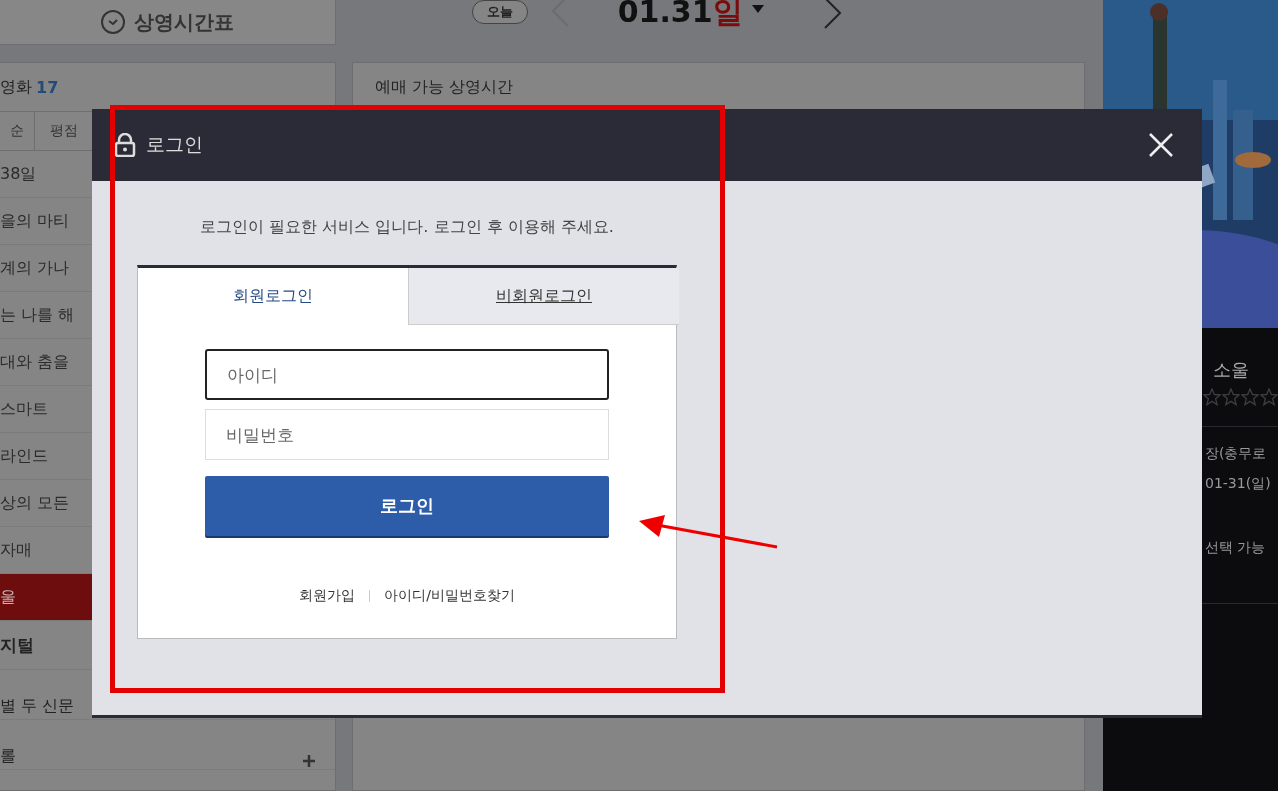 The image size is (1278, 791). What do you see at coordinates (113, 22) in the screenshot?
I see `clock-icon` at bounding box center [113, 22].